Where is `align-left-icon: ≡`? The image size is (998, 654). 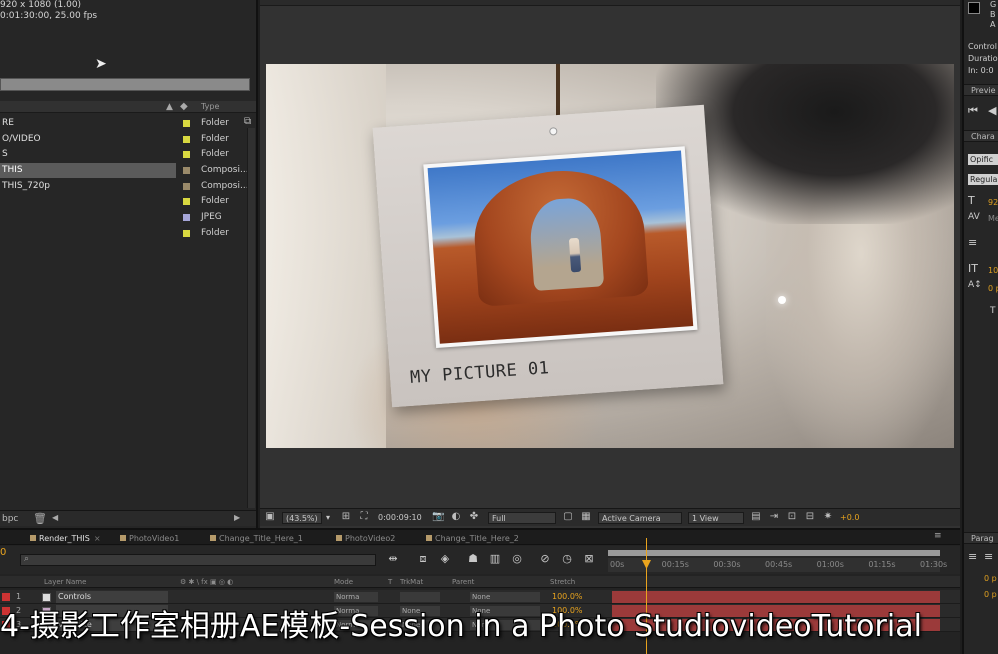 align-left-icon: ≡ is located at coordinates (972, 556).